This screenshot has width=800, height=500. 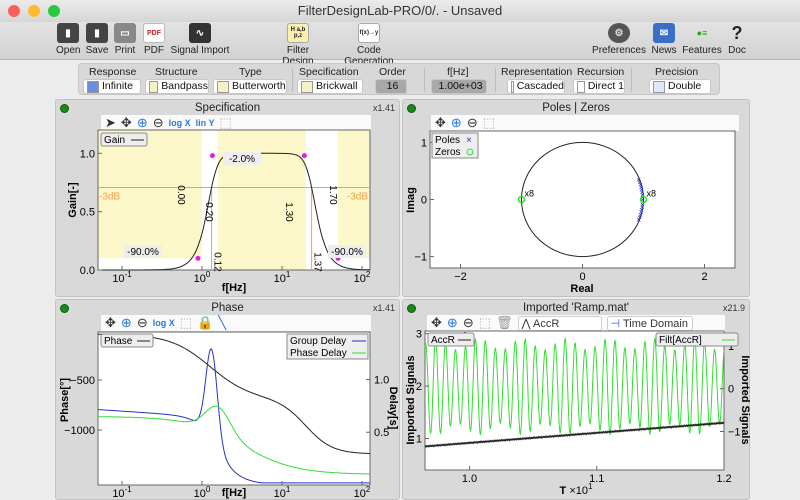 What do you see at coordinates (381, 380) in the screenshot?
I see `y2-tick-label: 1.0` at bounding box center [381, 380].